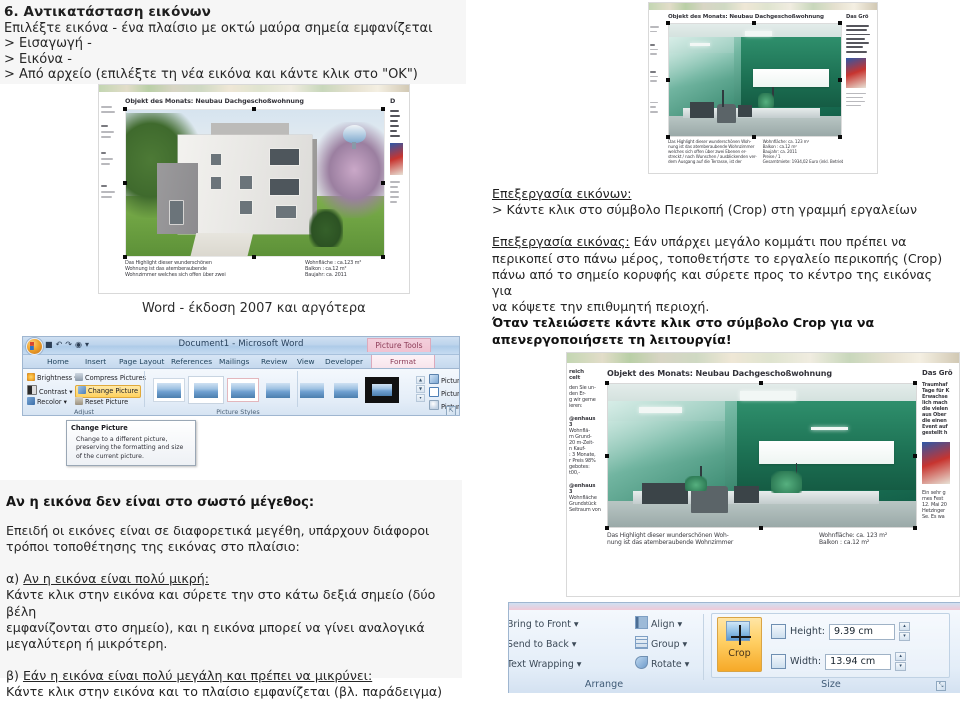 This screenshot has height=701, width=960. What do you see at coordinates (904, 626) in the screenshot?
I see `height-stepper-up-icon: ▴` at bounding box center [904, 626].